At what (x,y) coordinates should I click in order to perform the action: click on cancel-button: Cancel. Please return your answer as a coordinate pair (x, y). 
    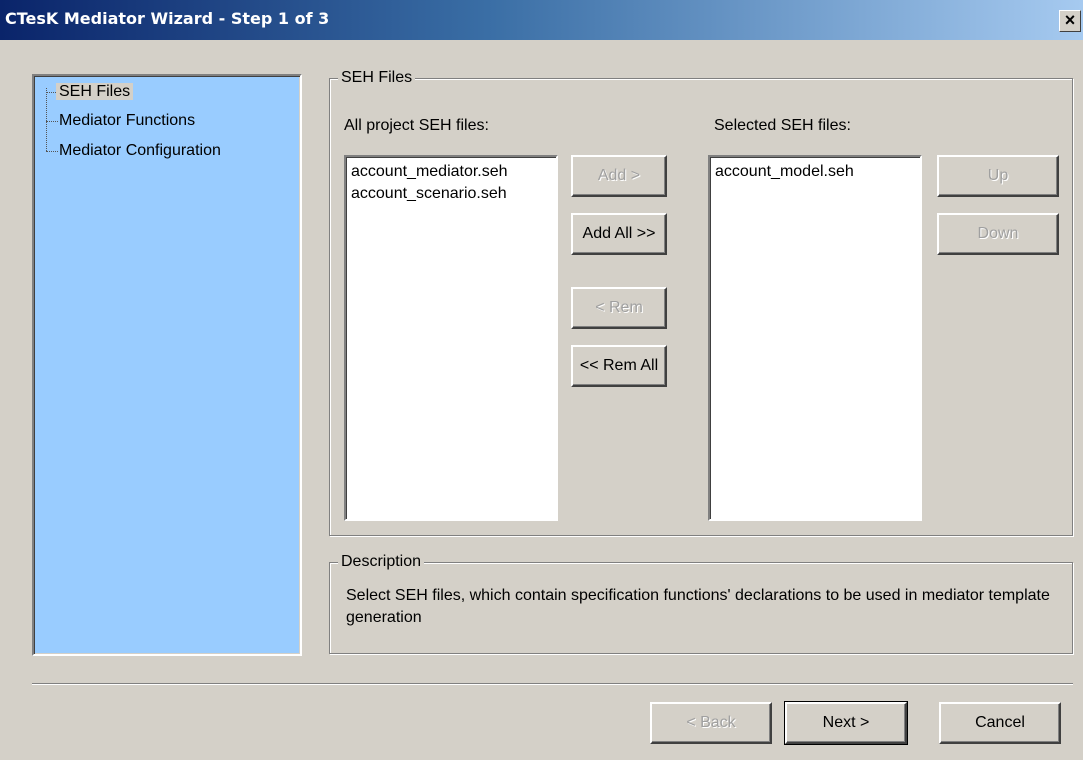
    Looking at the image, I should click on (1000, 723).